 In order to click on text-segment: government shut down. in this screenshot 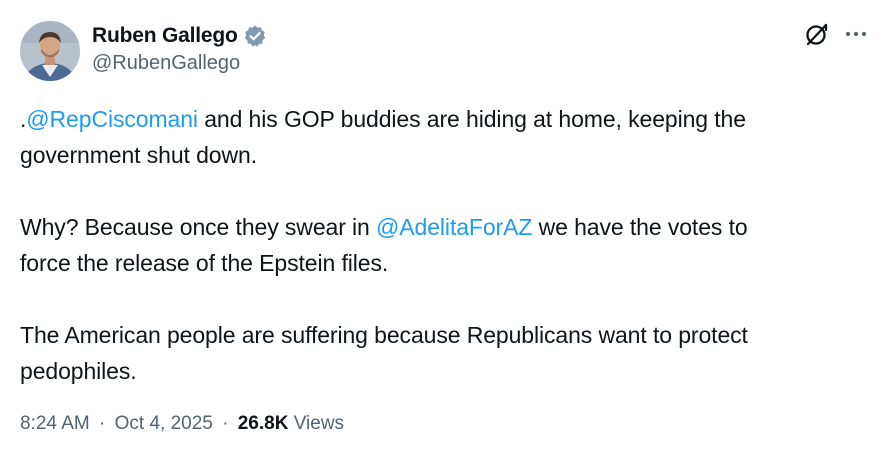, I will do `click(138, 155)`.